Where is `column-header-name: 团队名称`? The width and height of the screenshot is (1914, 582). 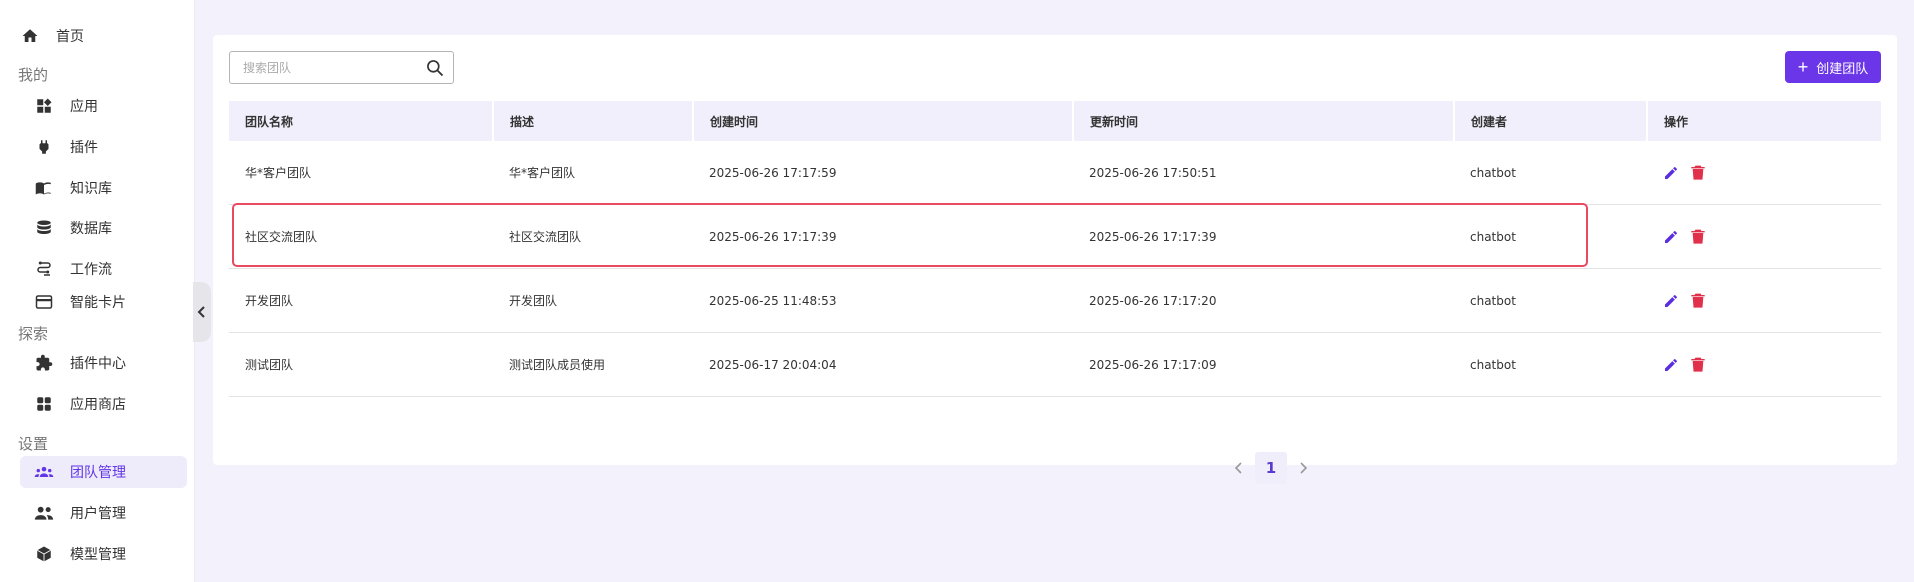 column-header-name: 团队名称 is located at coordinates (361, 121).